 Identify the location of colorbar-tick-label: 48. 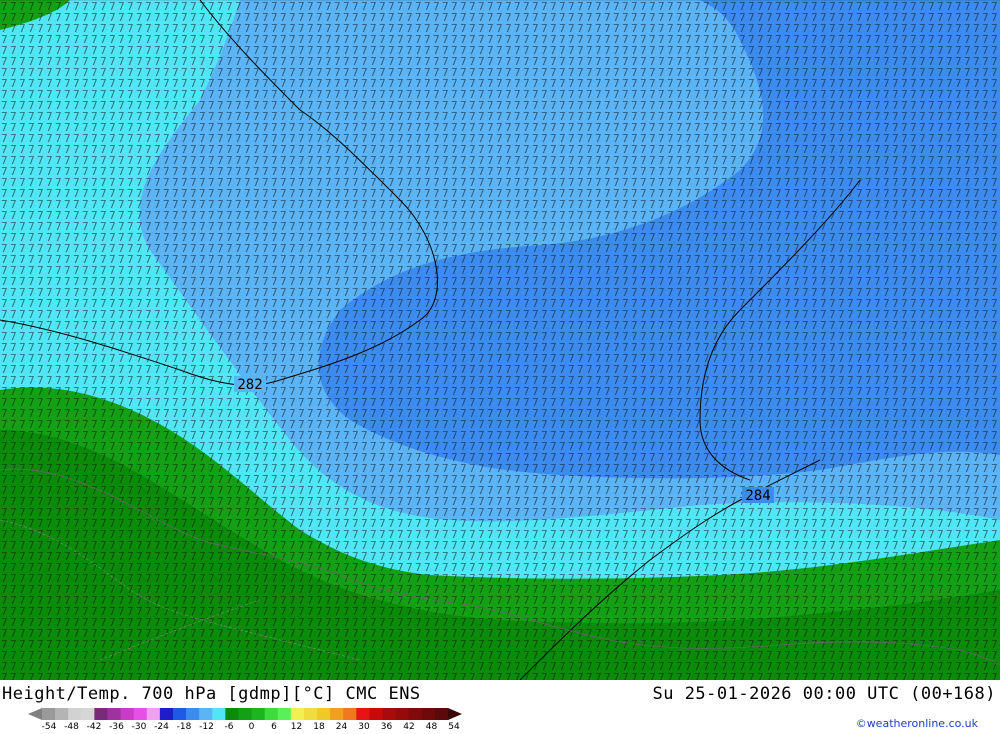
(431, 727).